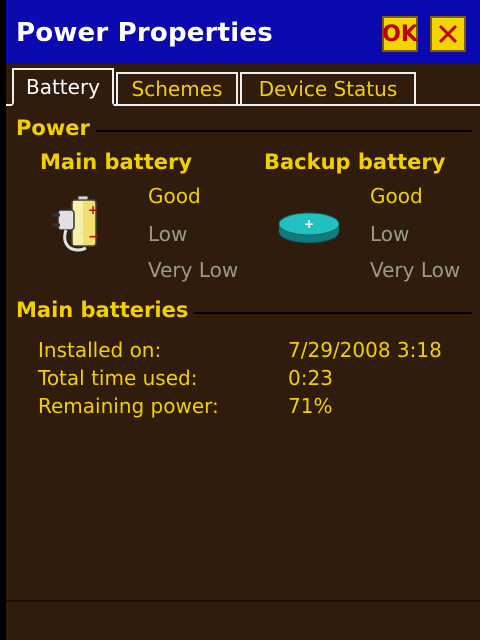  I want to click on tab-label: Device Status, so click(328, 89).